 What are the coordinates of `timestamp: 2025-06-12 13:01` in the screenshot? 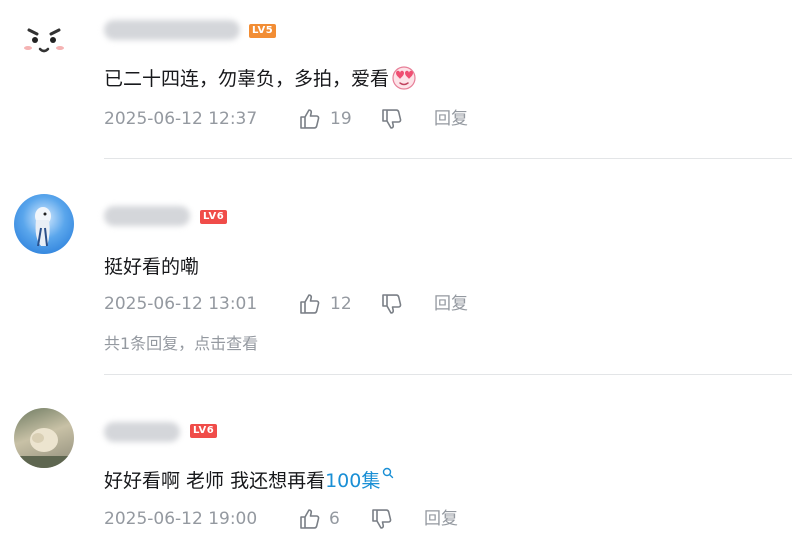 It's located at (181, 304).